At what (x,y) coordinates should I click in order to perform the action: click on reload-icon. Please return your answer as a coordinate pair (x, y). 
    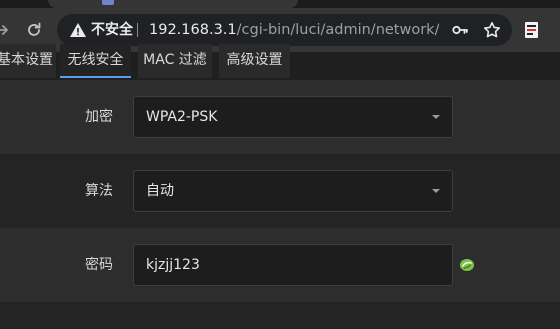
    Looking at the image, I should click on (34, 30).